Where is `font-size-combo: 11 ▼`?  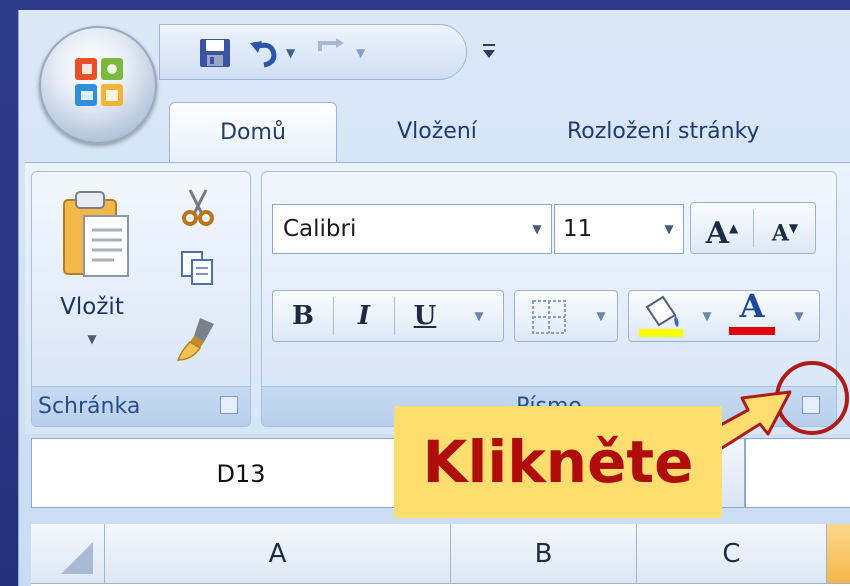 font-size-combo: 11 ▼ is located at coordinates (619, 229).